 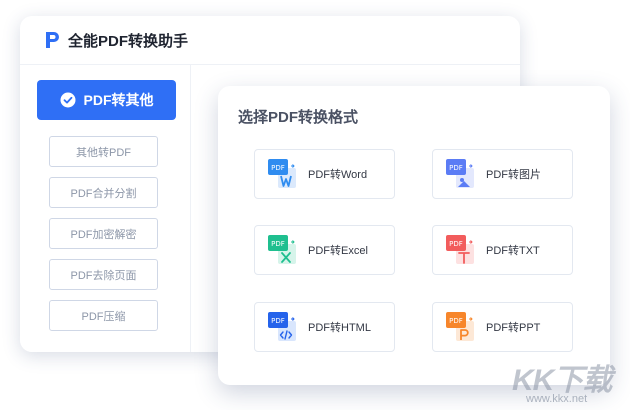 I want to click on other-to-pdf-button: 其他转PDF, so click(x=103, y=151).